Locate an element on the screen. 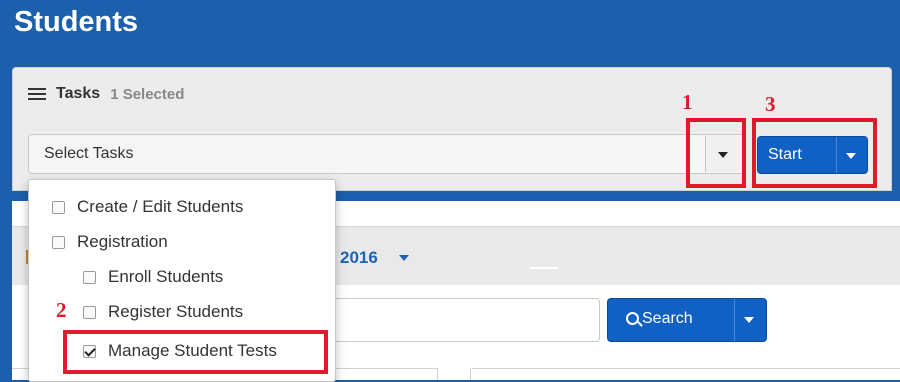  list-icon is located at coordinates (37, 94).